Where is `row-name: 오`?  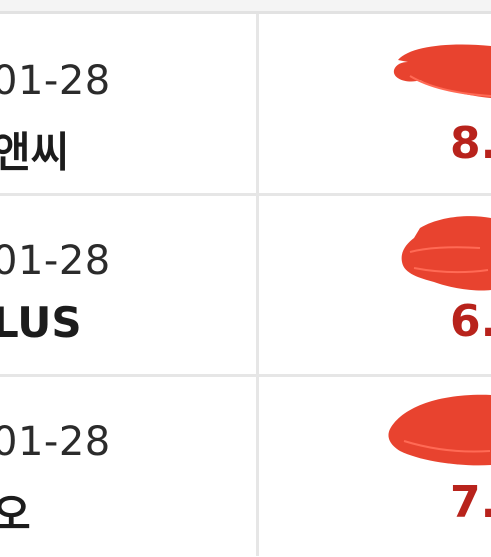 row-name: 오 is located at coordinates (15, 514).